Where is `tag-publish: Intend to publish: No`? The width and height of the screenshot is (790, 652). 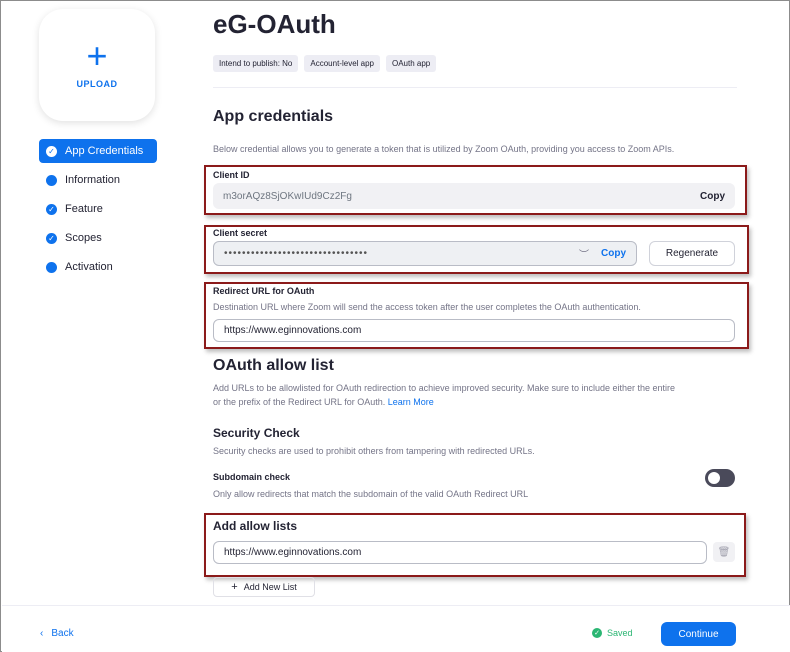
tag-publish: Intend to publish: No is located at coordinates (256, 63).